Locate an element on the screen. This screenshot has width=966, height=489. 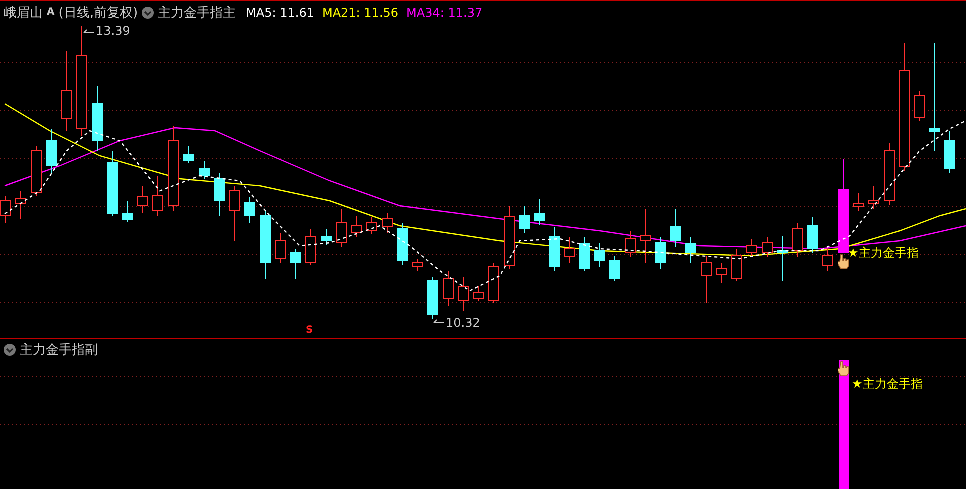
stock-name: 峨眉山 is located at coordinates (23, 13).